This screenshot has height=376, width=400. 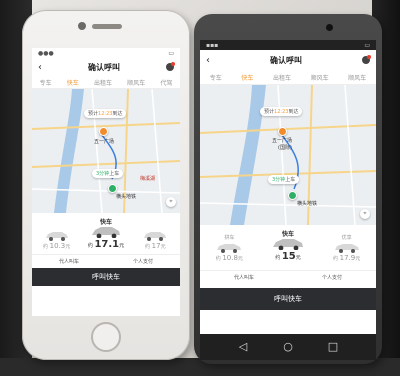 I want to click on pickup-label: 五一广场, so click(x=282, y=141).